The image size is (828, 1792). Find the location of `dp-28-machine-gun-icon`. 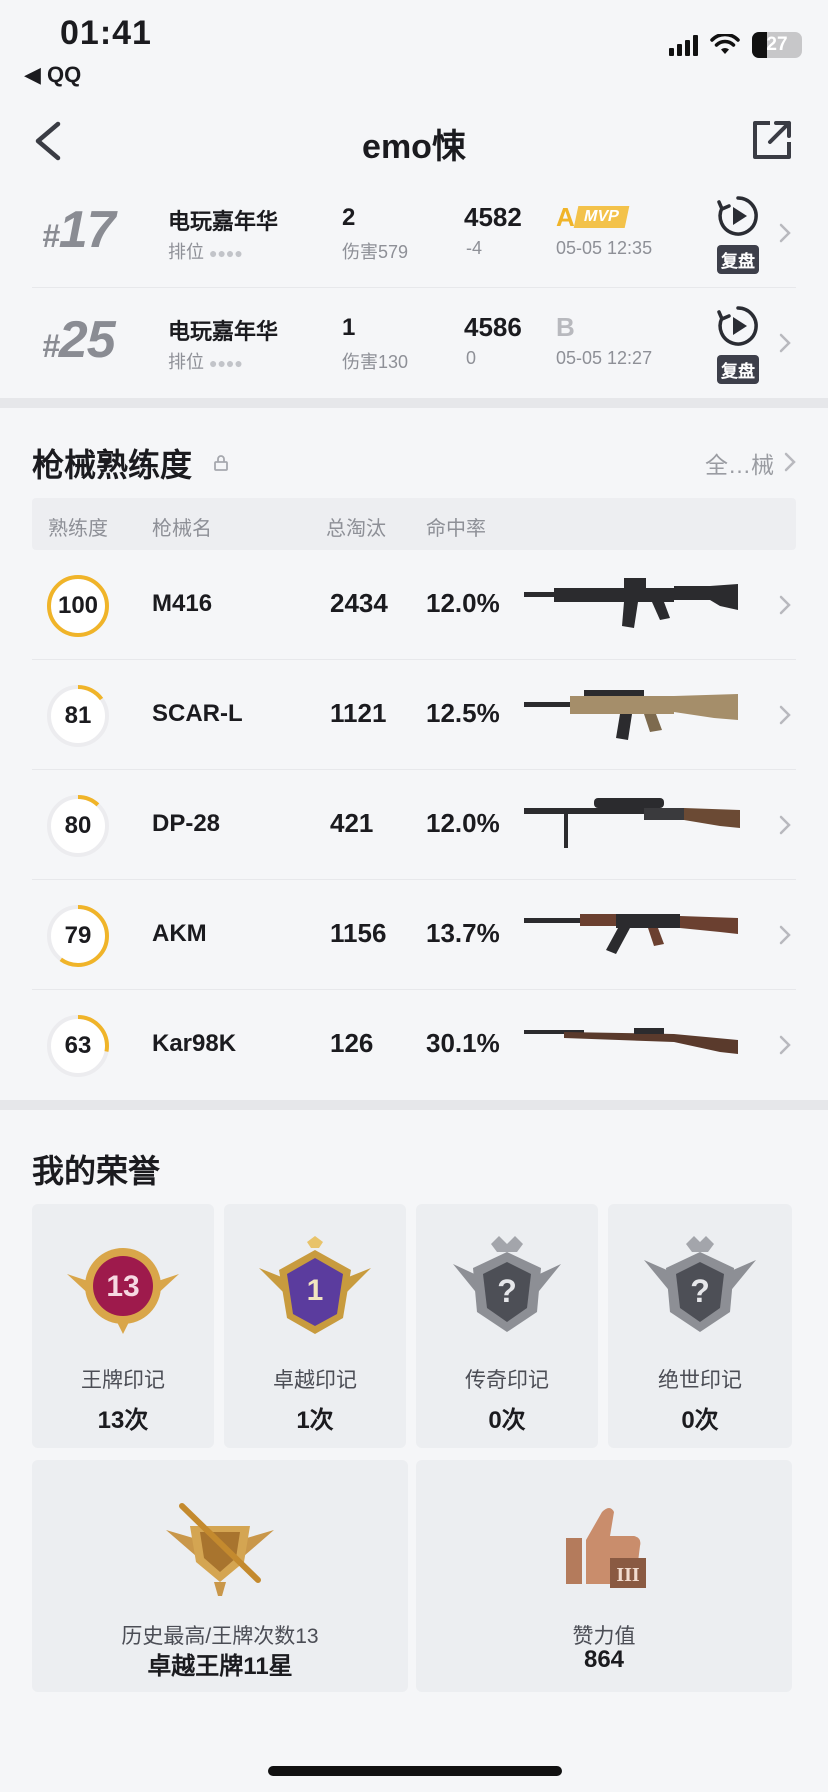

dp-28-machine-gun-icon is located at coordinates (632, 823).